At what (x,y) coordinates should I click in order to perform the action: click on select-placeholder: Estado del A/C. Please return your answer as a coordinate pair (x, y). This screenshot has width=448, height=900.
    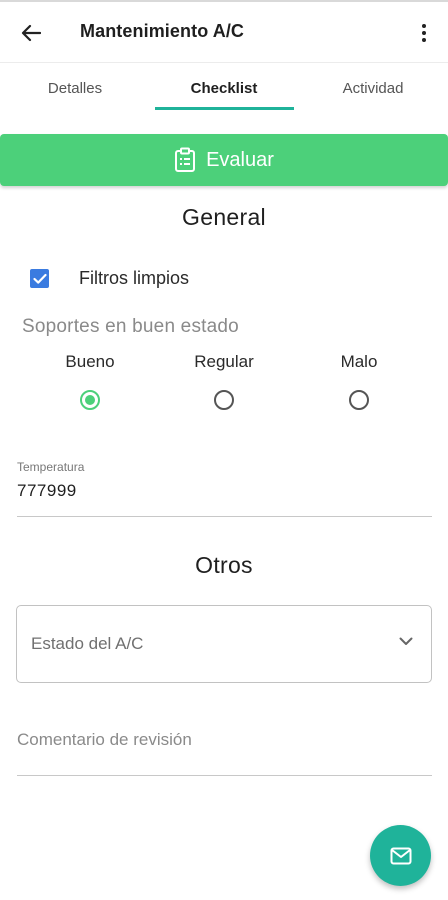
    Looking at the image, I should click on (87, 643).